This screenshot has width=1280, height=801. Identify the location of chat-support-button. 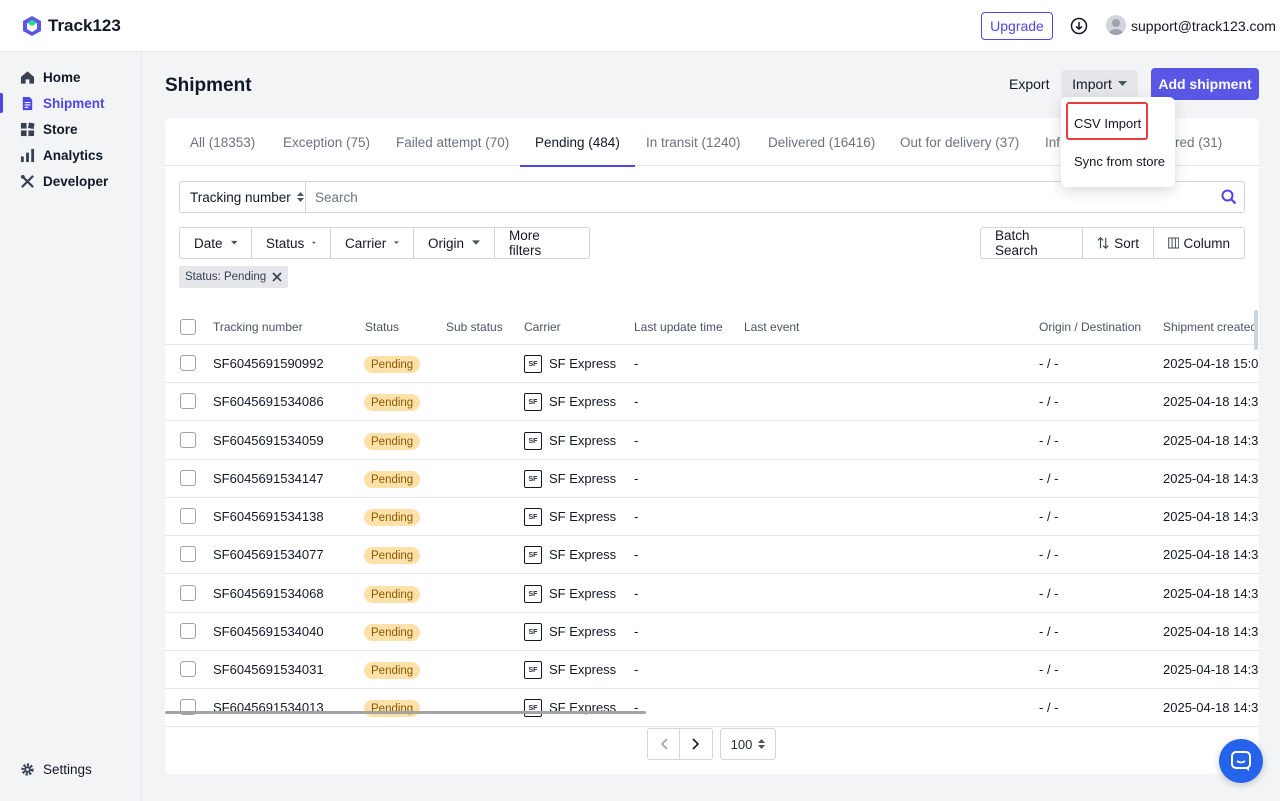
(1241, 761).